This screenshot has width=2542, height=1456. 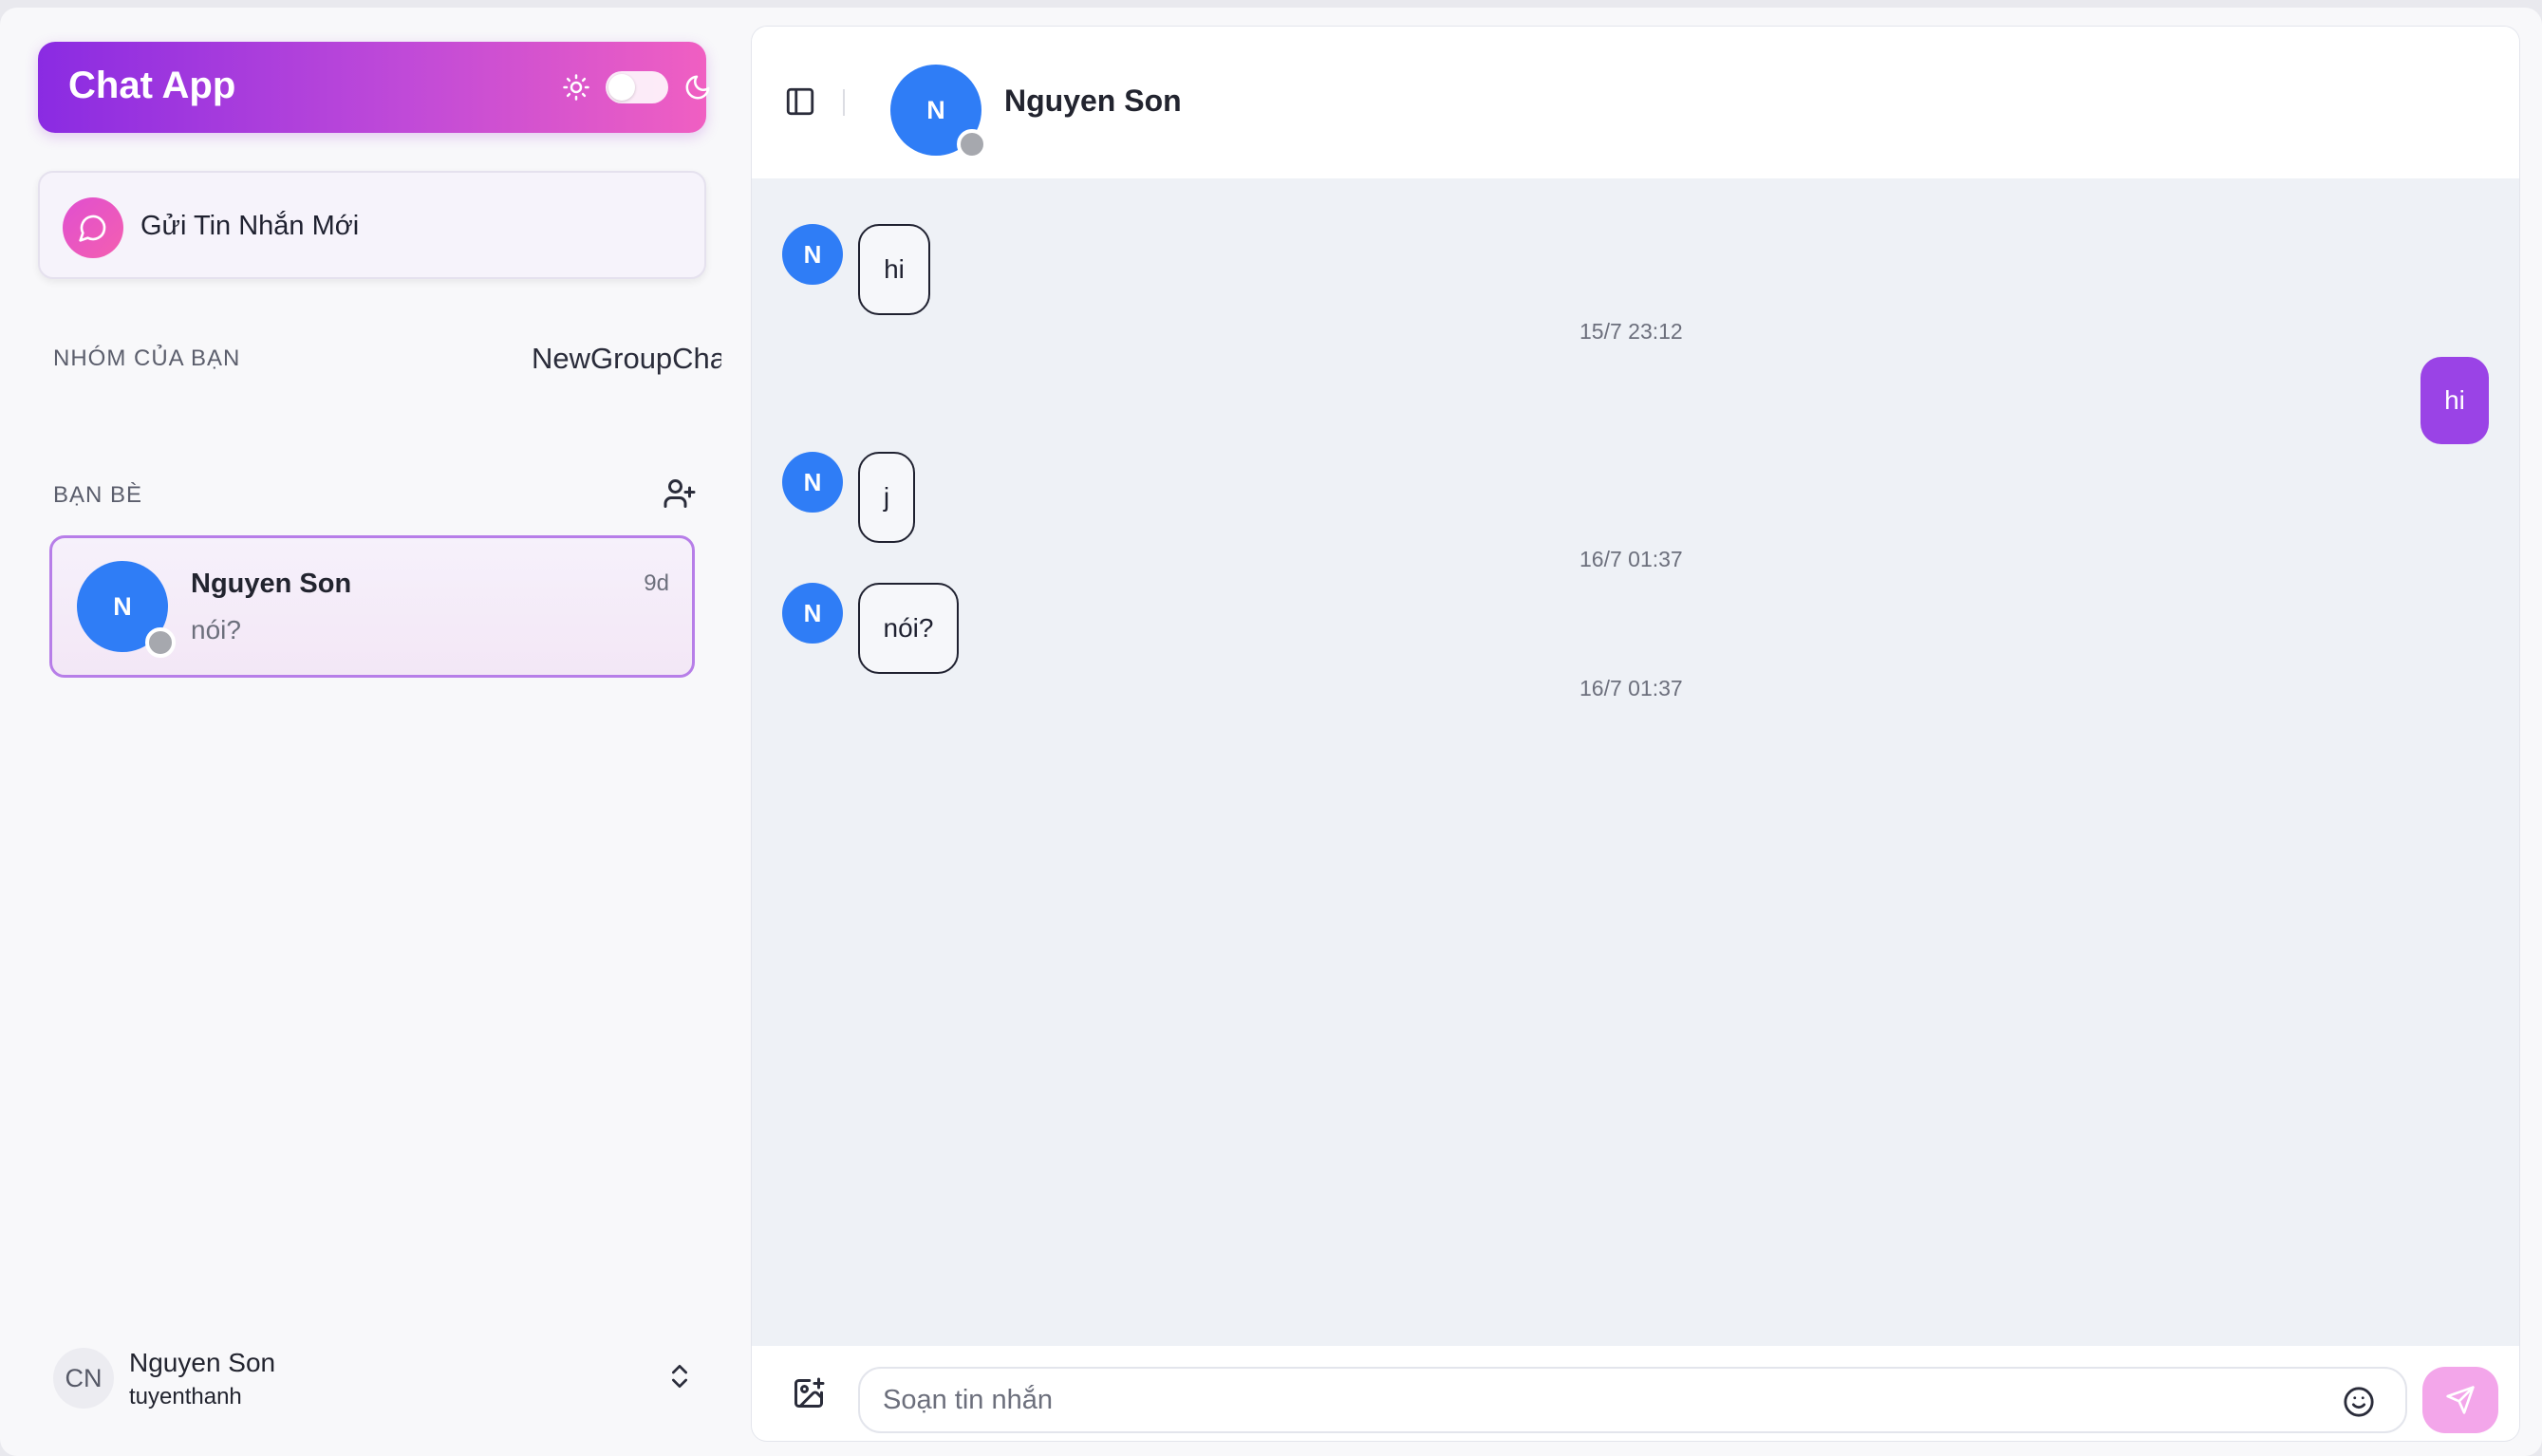 What do you see at coordinates (637, 87) in the screenshot?
I see `theme-toggle` at bounding box center [637, 87].